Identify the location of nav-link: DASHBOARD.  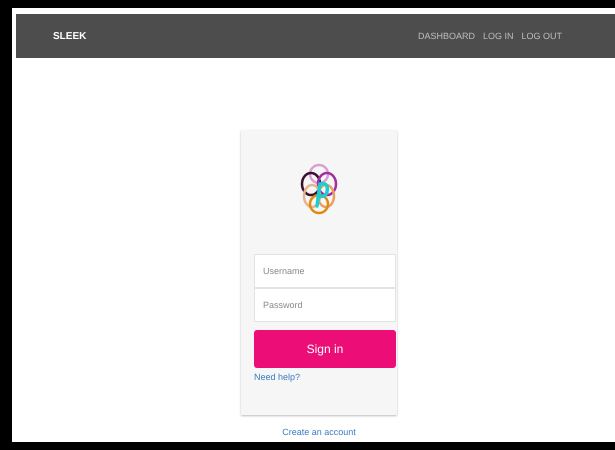
(446, 36).